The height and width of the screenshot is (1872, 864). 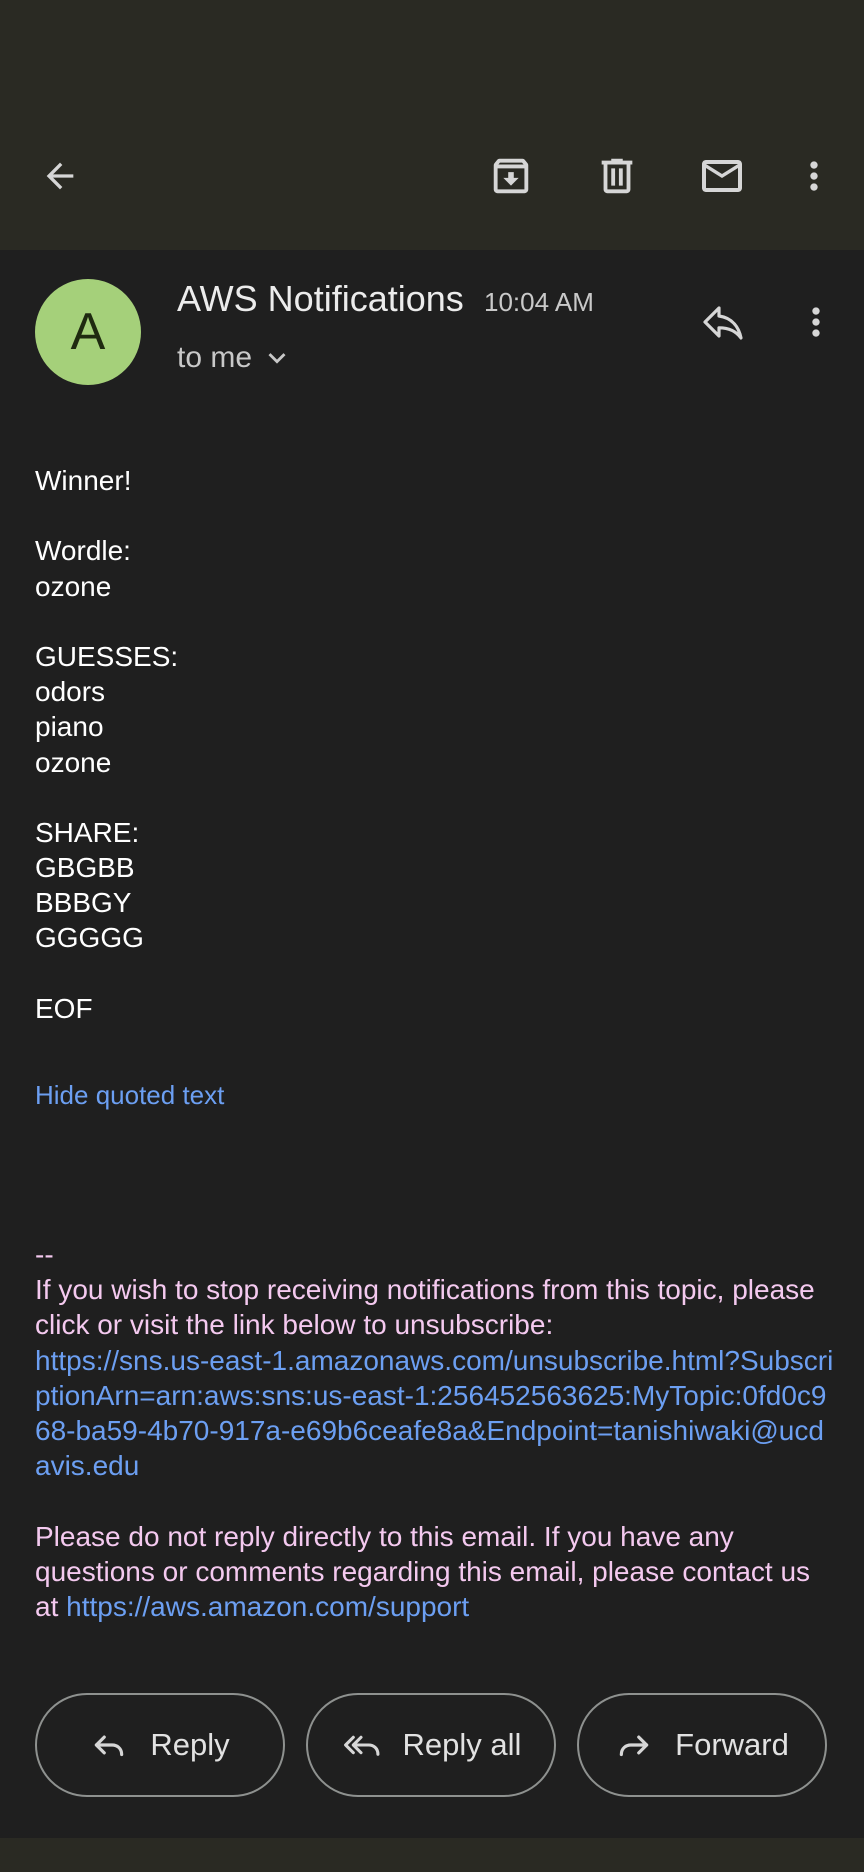 I want to click on recipients-toggle: to me, so click(x=235, y=358).